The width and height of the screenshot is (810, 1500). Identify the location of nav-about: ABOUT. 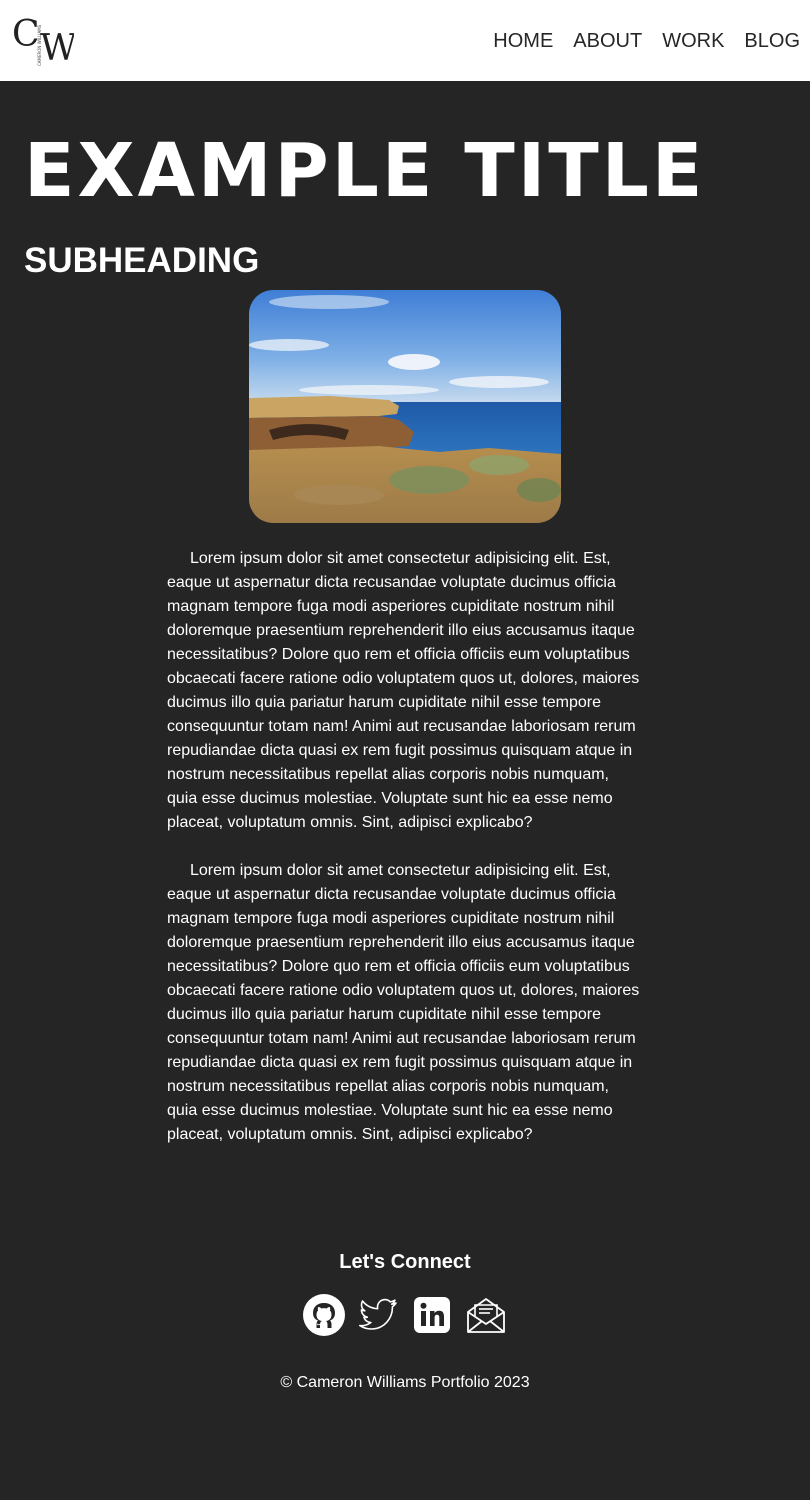
(607, 41).